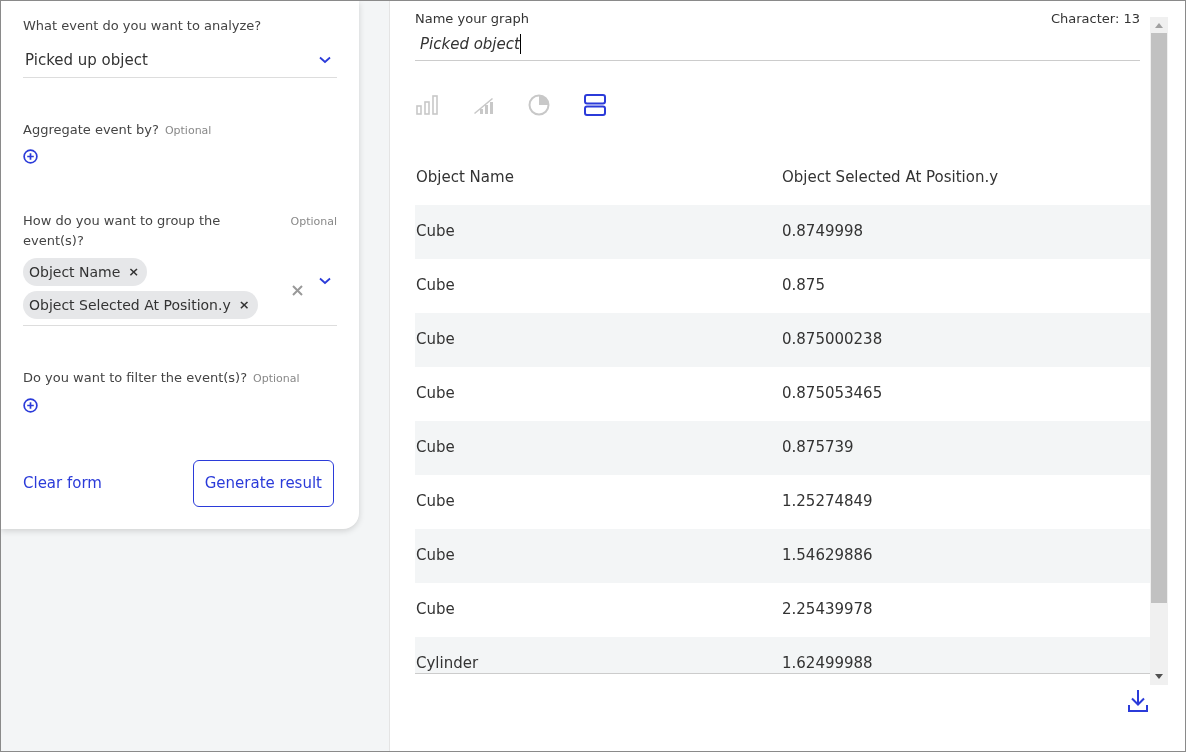  Describe the element at coordinates (827, 502) in the screenshot. I see `table-cell-text: 1.25274849` at that location.